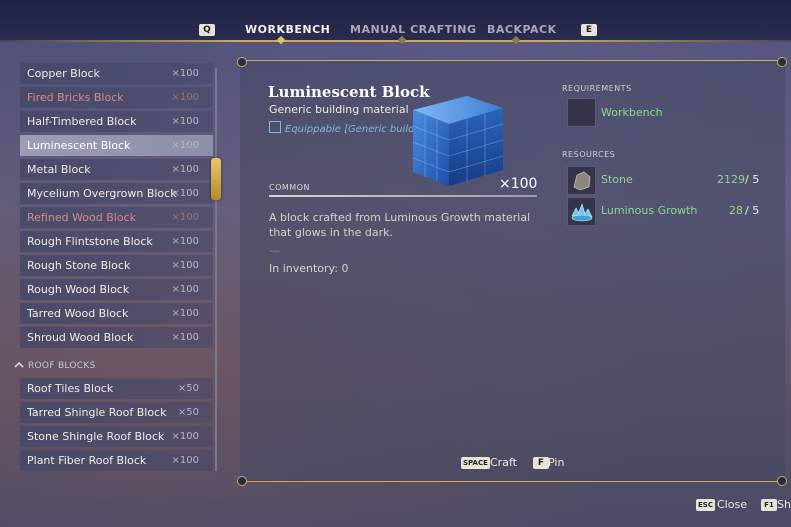 This screenshot has width=791, height=527. I want to click on list-item-fired-bricks-block: Fired Bricks Block ×100, so click(116, 97).